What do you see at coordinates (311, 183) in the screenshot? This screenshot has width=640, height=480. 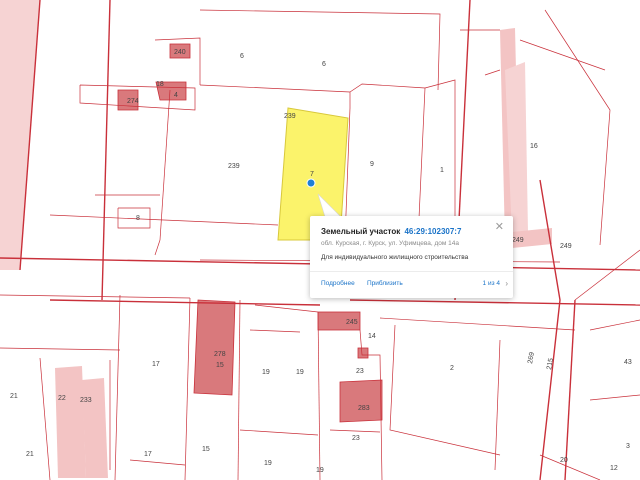 I see `location-marker` at bounding box center [311, 183].